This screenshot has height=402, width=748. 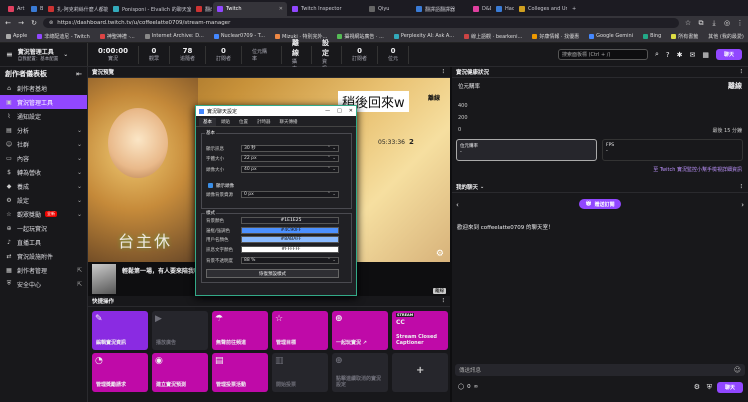 I want to click on bookmark-item: 好康情報 · 找優惠, so click(x=555, y=36).